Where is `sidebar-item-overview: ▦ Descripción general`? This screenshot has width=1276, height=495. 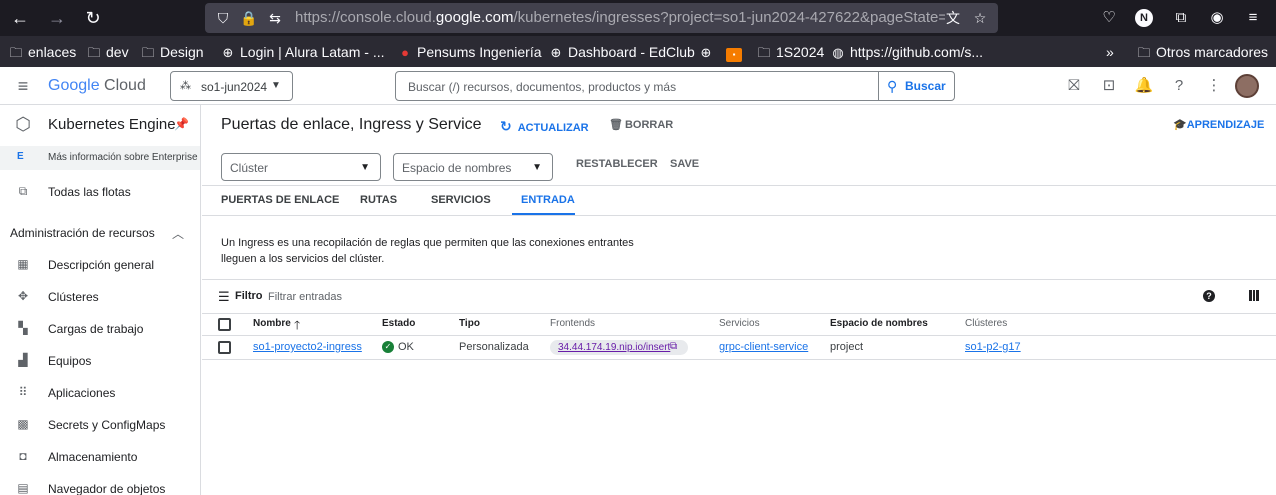
sidebar-item-overview: ▦ Descripción general is located at coordinates (100, 265).